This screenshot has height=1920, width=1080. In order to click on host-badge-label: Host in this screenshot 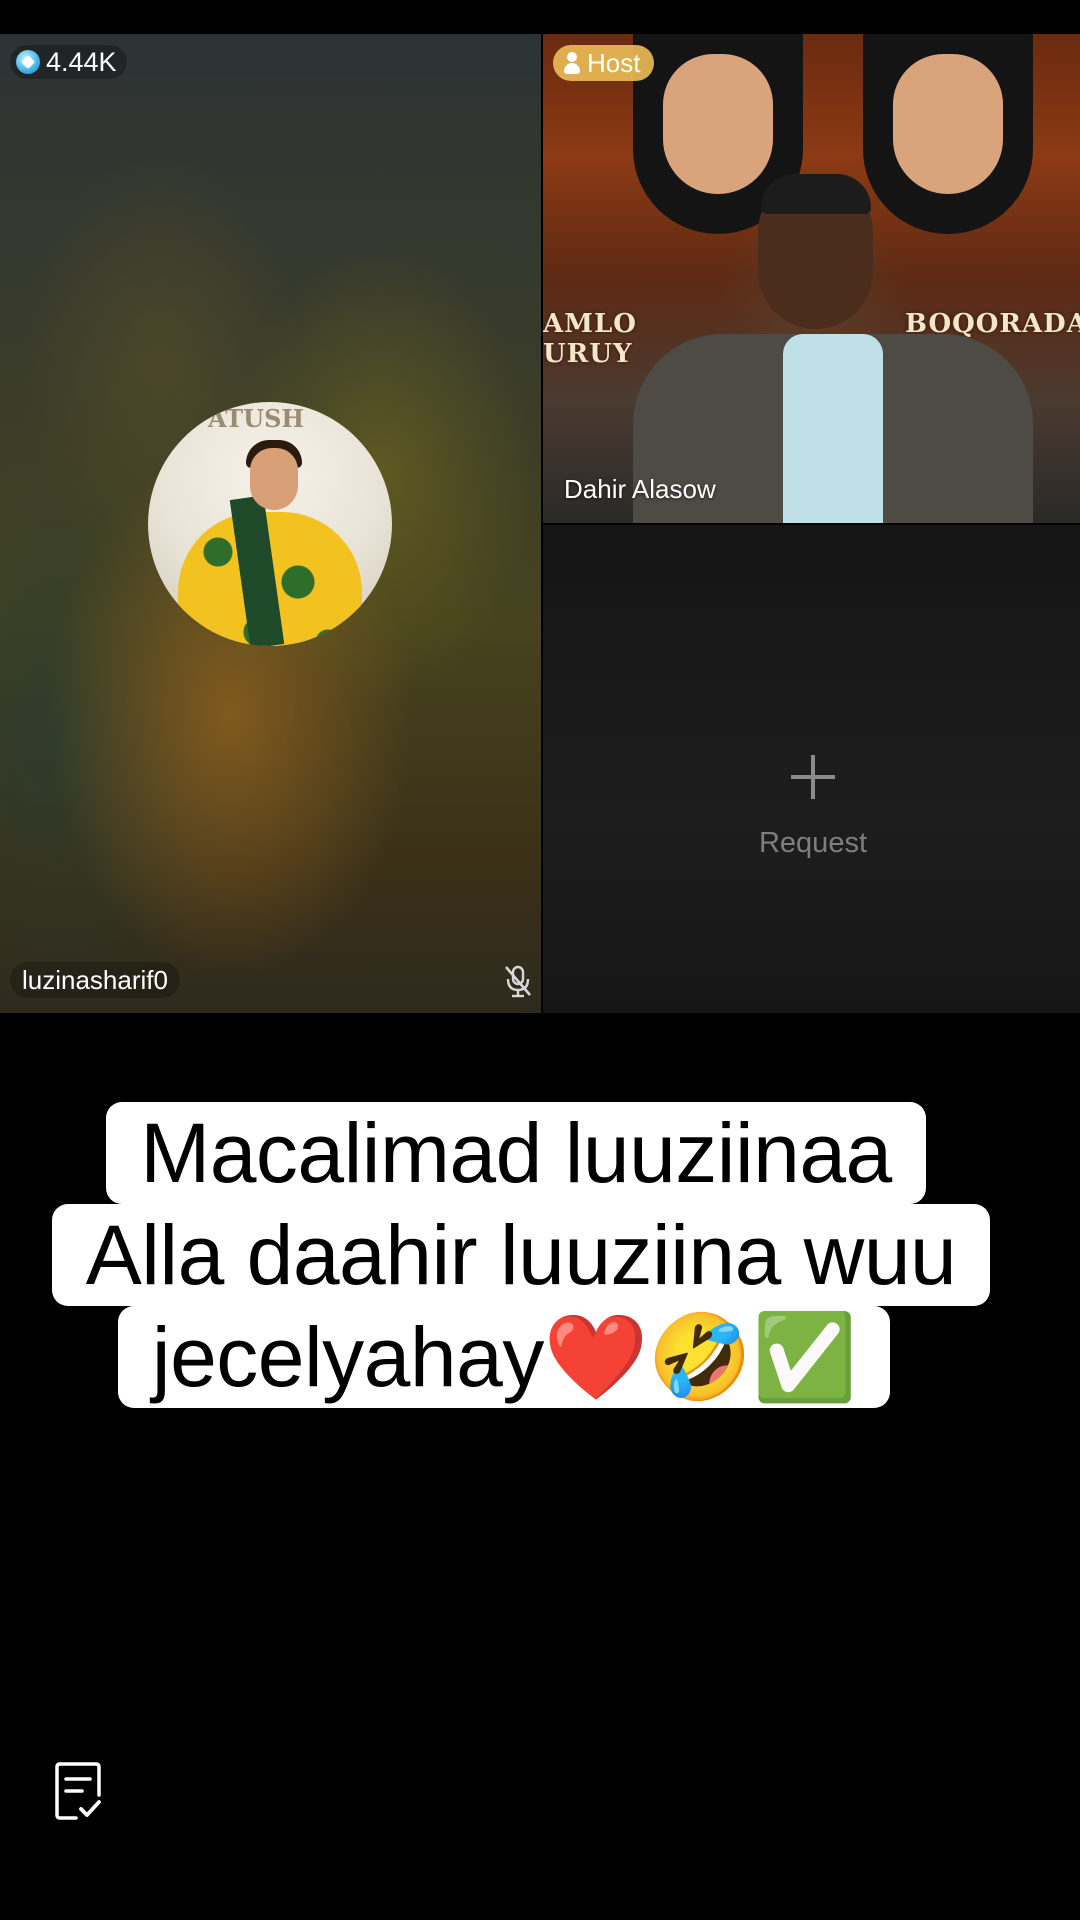, I will do `click(614, 62)`.